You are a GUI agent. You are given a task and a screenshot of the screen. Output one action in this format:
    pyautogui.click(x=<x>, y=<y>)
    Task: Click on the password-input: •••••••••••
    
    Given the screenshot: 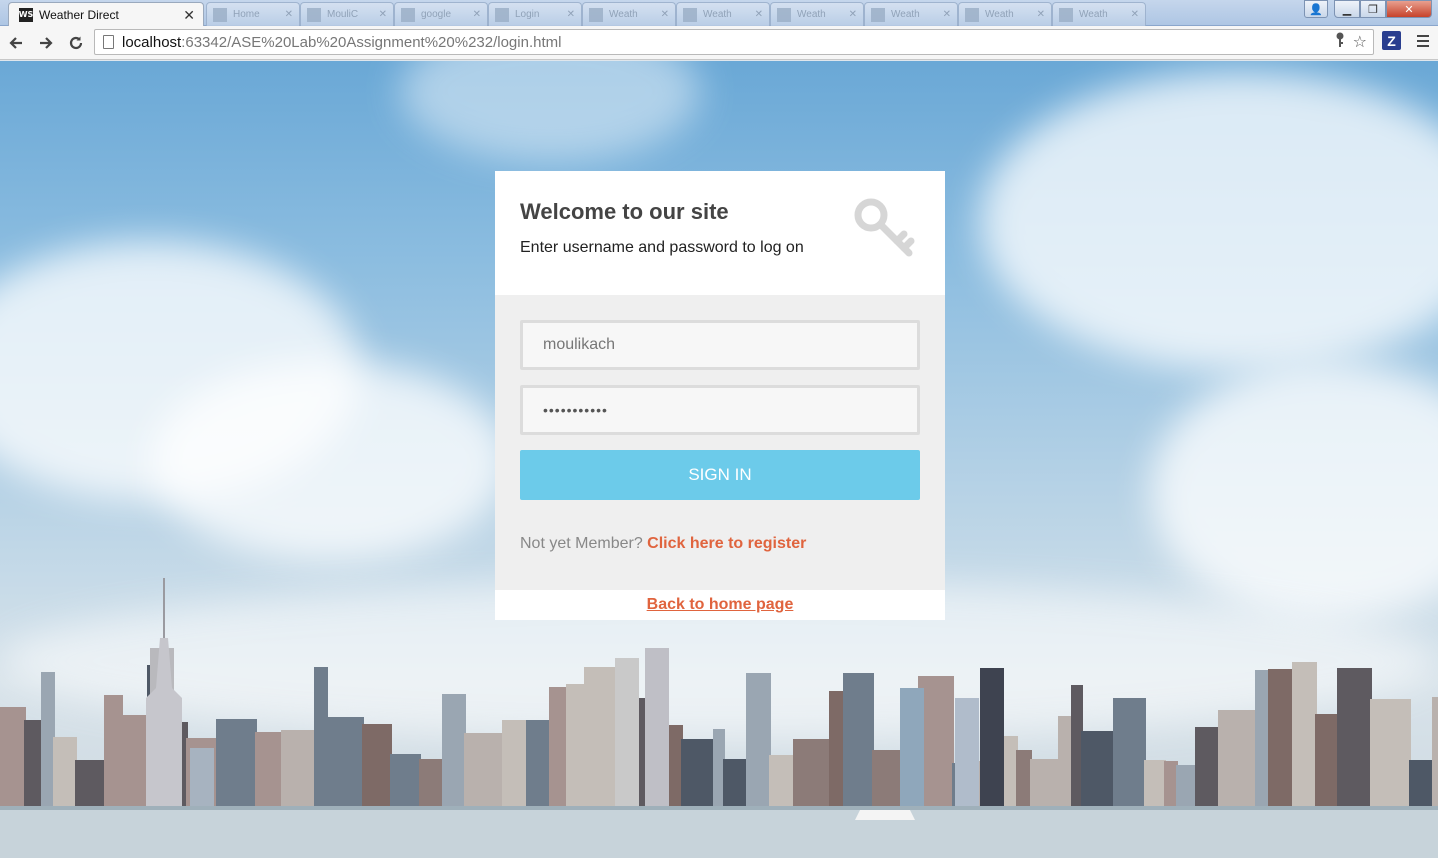 What is the action you would take?
    pyautogui.click(x=720, y=410)
    